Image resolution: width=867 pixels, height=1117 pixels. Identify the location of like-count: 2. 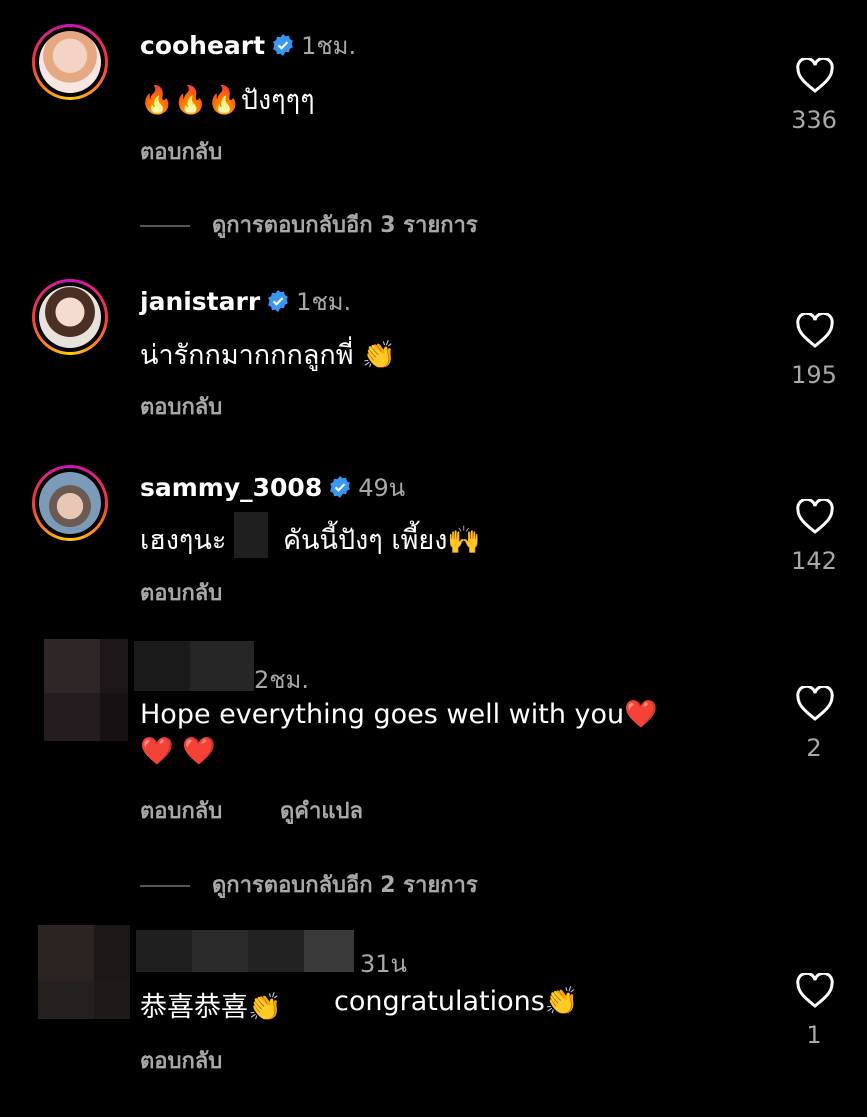
(814, 748).